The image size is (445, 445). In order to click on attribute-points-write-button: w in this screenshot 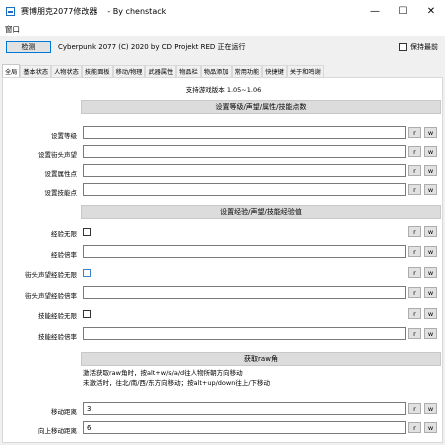, I will do `click(430, 170)`.